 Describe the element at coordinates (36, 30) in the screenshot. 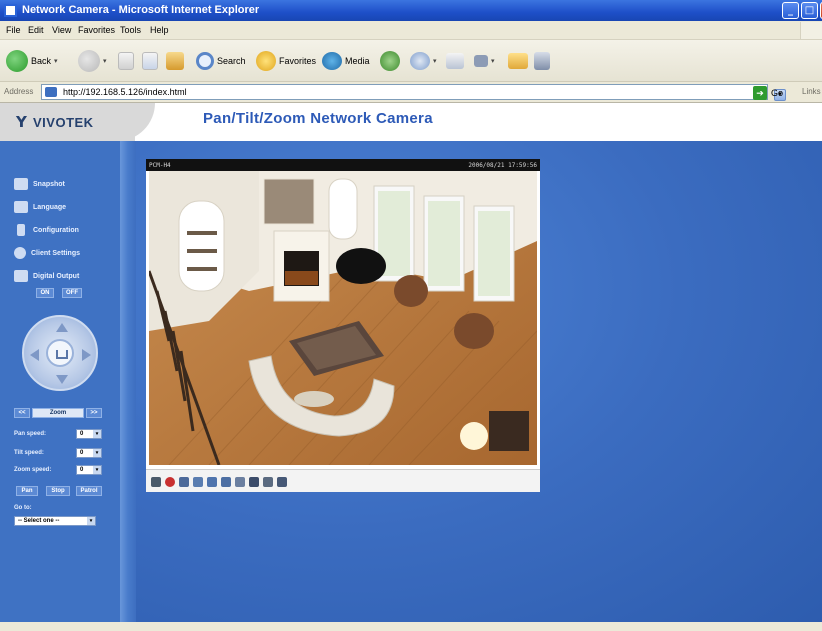

I see `menu-edit: Edit` at that location.